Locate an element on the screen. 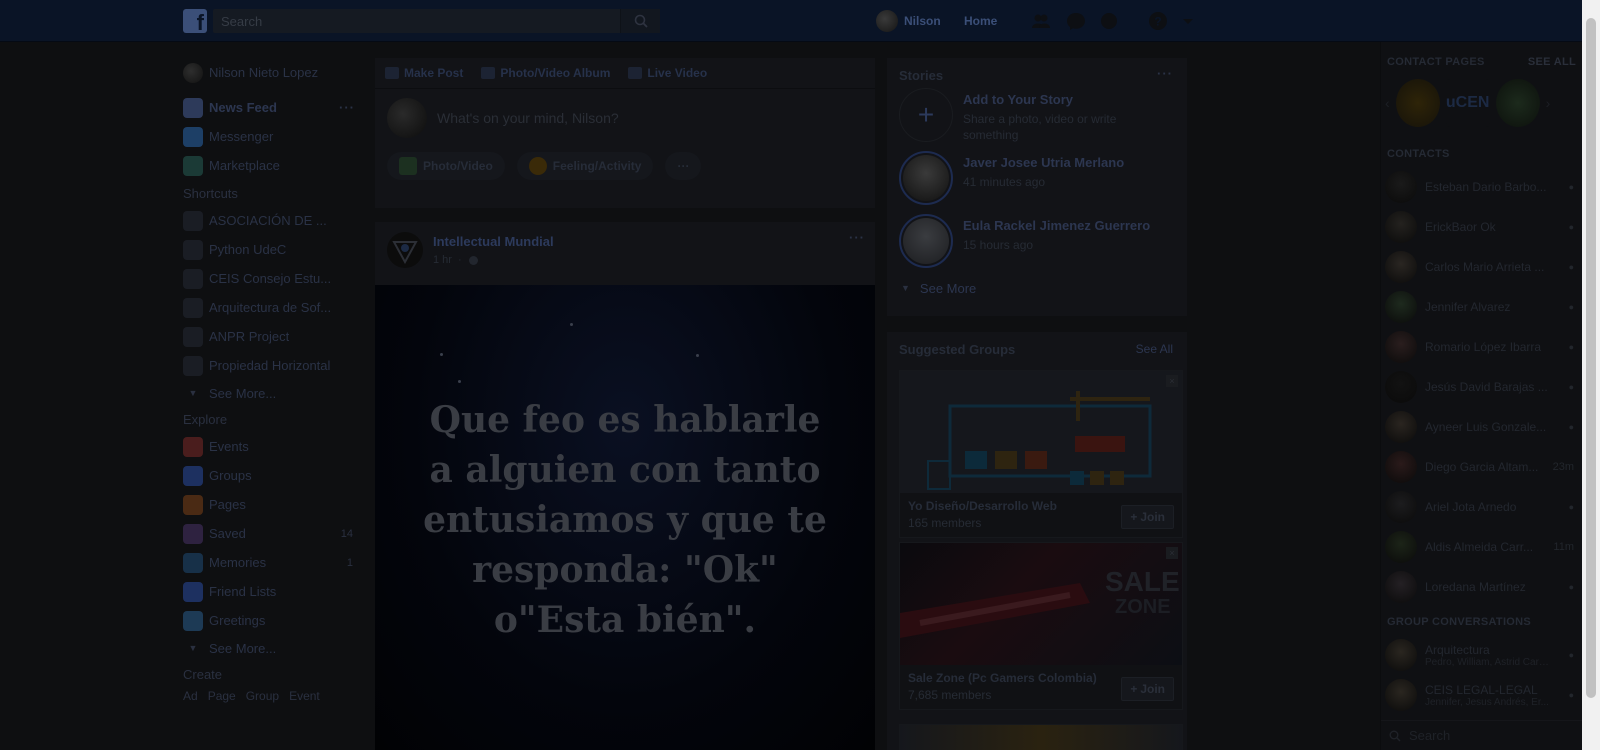 Image resolution: width=1600 pixels, height=750 pixels. stories-options-icon: ··· is located at coordinates (1165, 73).